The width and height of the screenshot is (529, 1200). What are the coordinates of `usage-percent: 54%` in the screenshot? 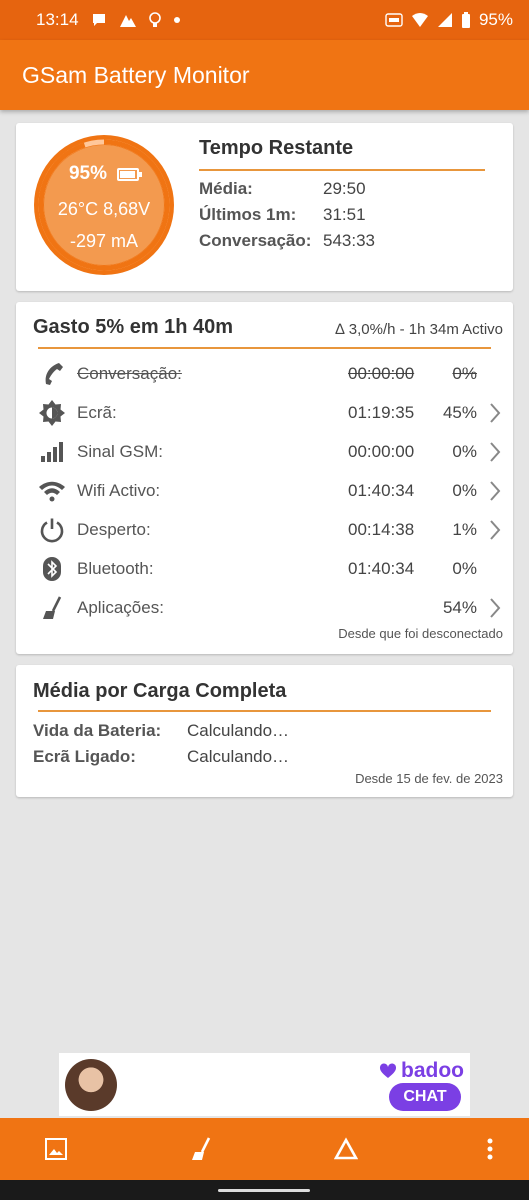 It's located at (459, 607).